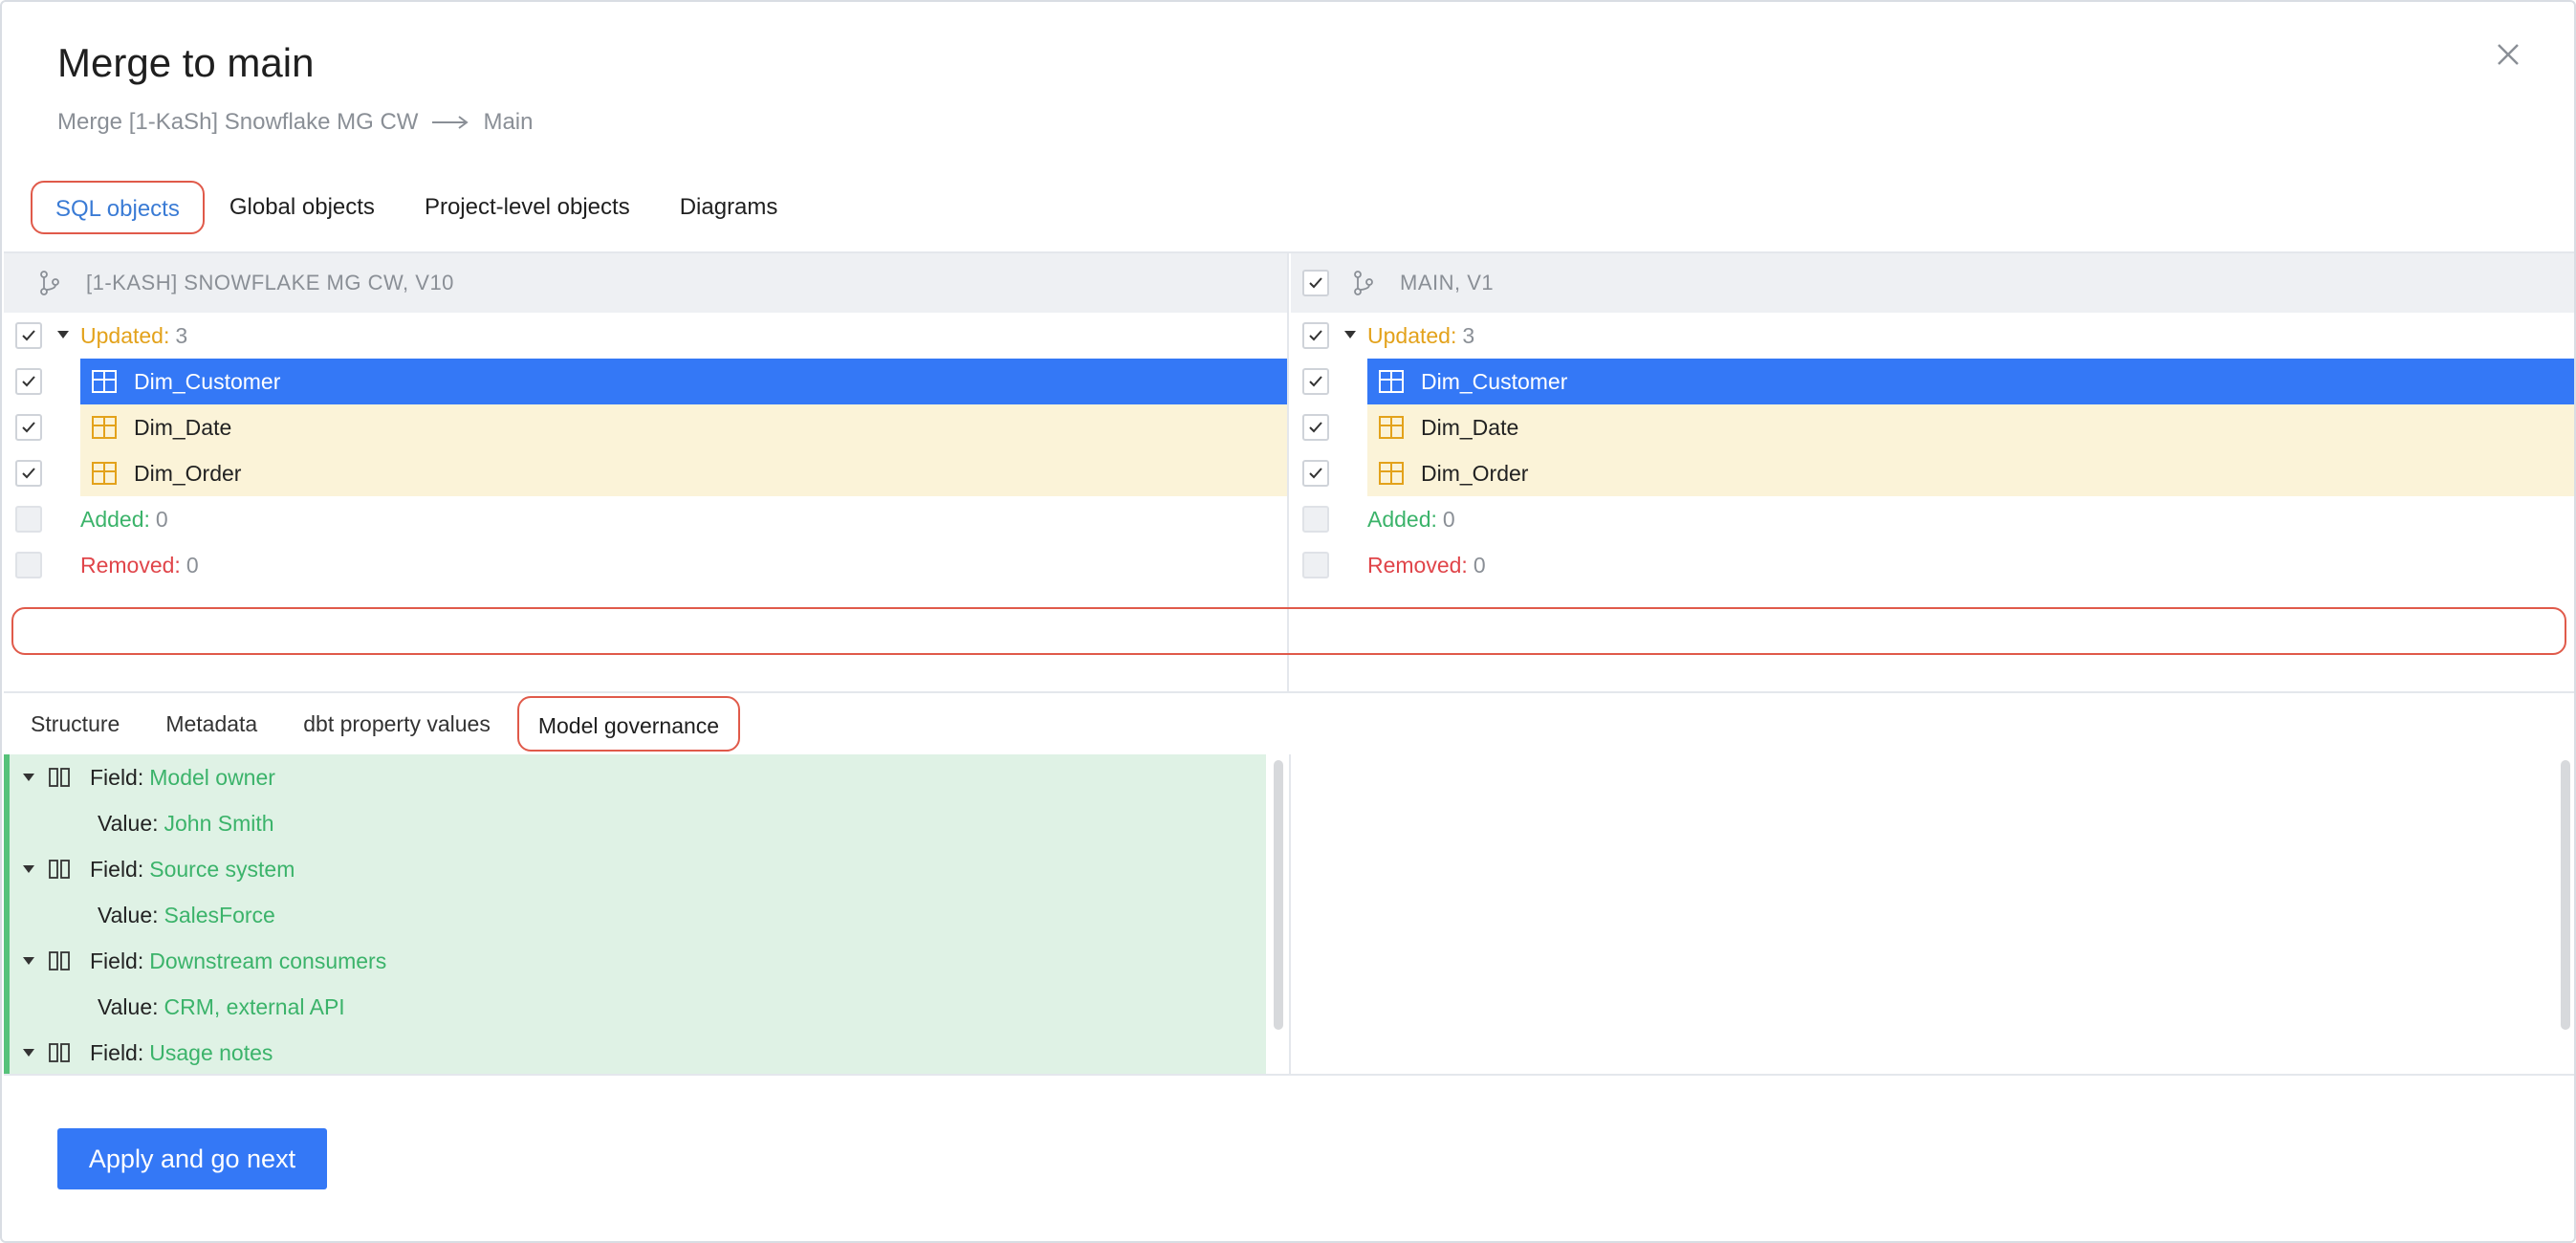  What do you see at coordinates (238, 122) in the screenshot?
I see `merge-source-label: Merge [1-KaSh] Snowflake MG CW` at bounding box center [238, 122].